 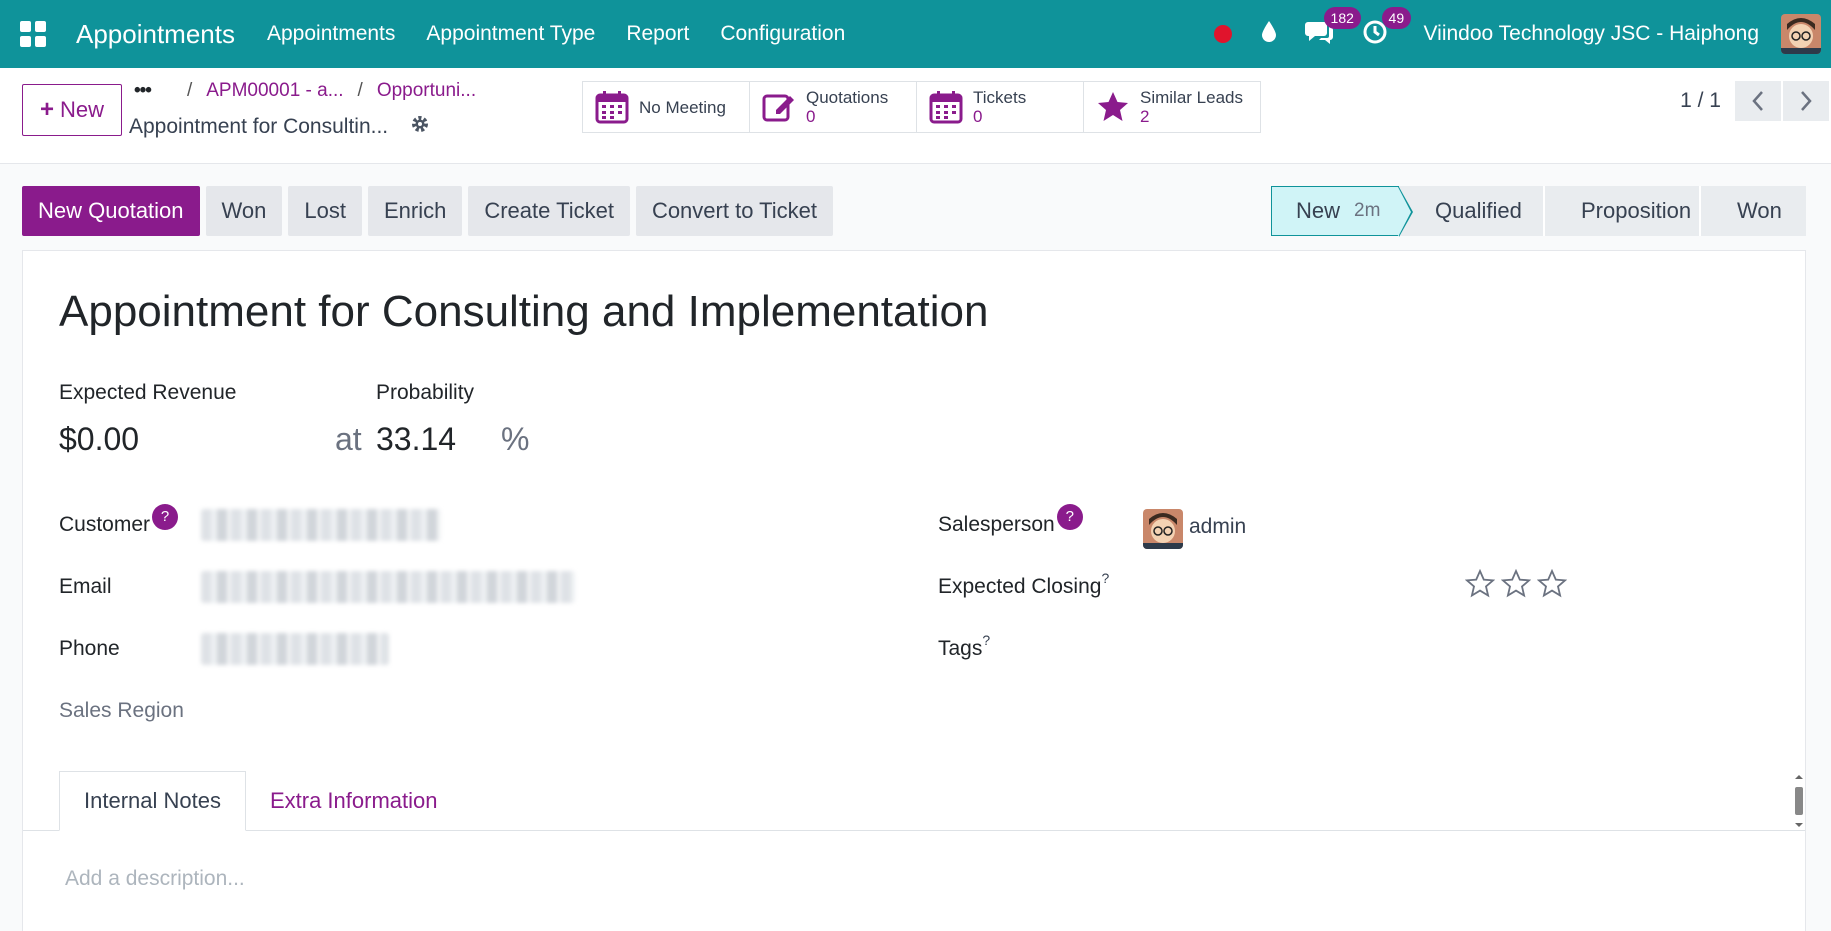 What do you see at coordinates (143, 91) in the screenshot?
I see `breadcrumb-more-button: •••` at bounding box center [143, 91].